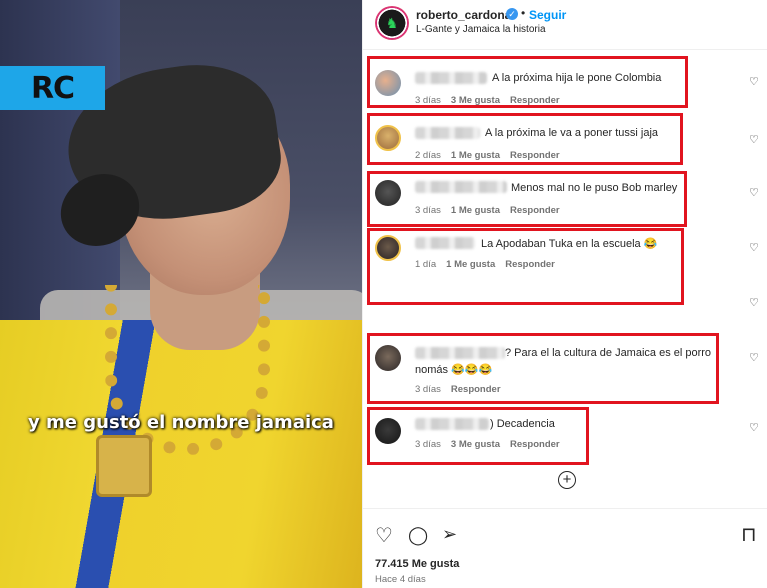 This screenshot has height=588, width=767. What do you see at coordinates (749, 534) in the screenshot?
I see `save-bookmark-icon: ⊓` at bounding box center [749, 534].